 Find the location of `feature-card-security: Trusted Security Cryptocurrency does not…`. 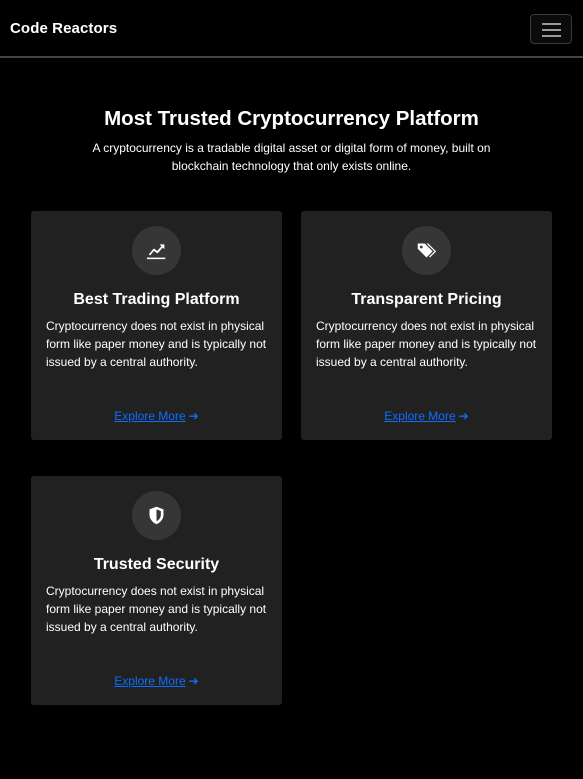

feature-card-security: Trusted Security Cryptocurrency does not… is located at coordinates (156, 590).